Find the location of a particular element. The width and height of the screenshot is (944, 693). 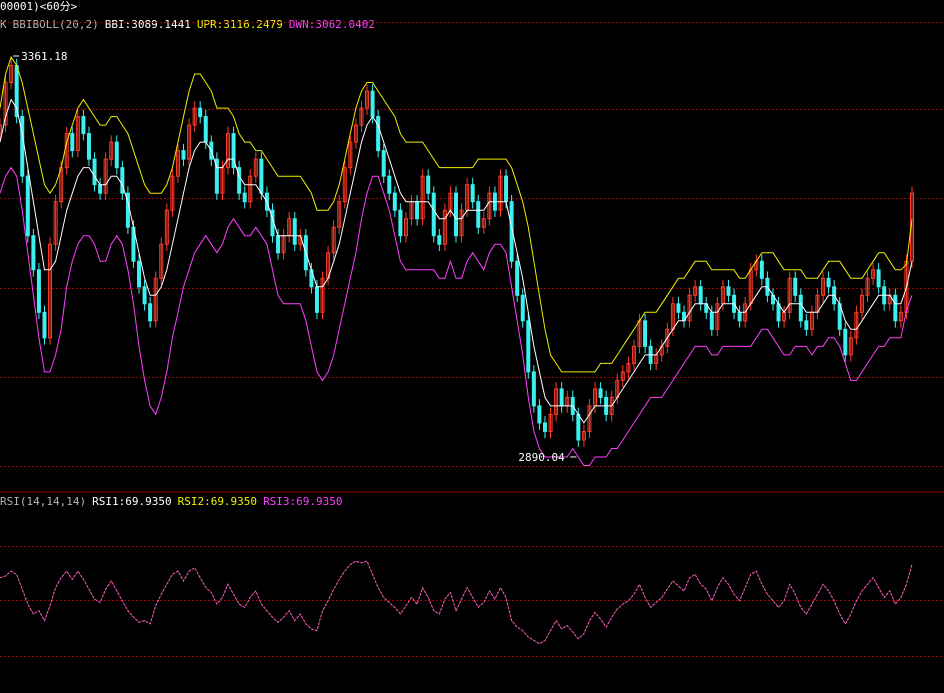

rsi-panel is located at coordinates (456, 602).